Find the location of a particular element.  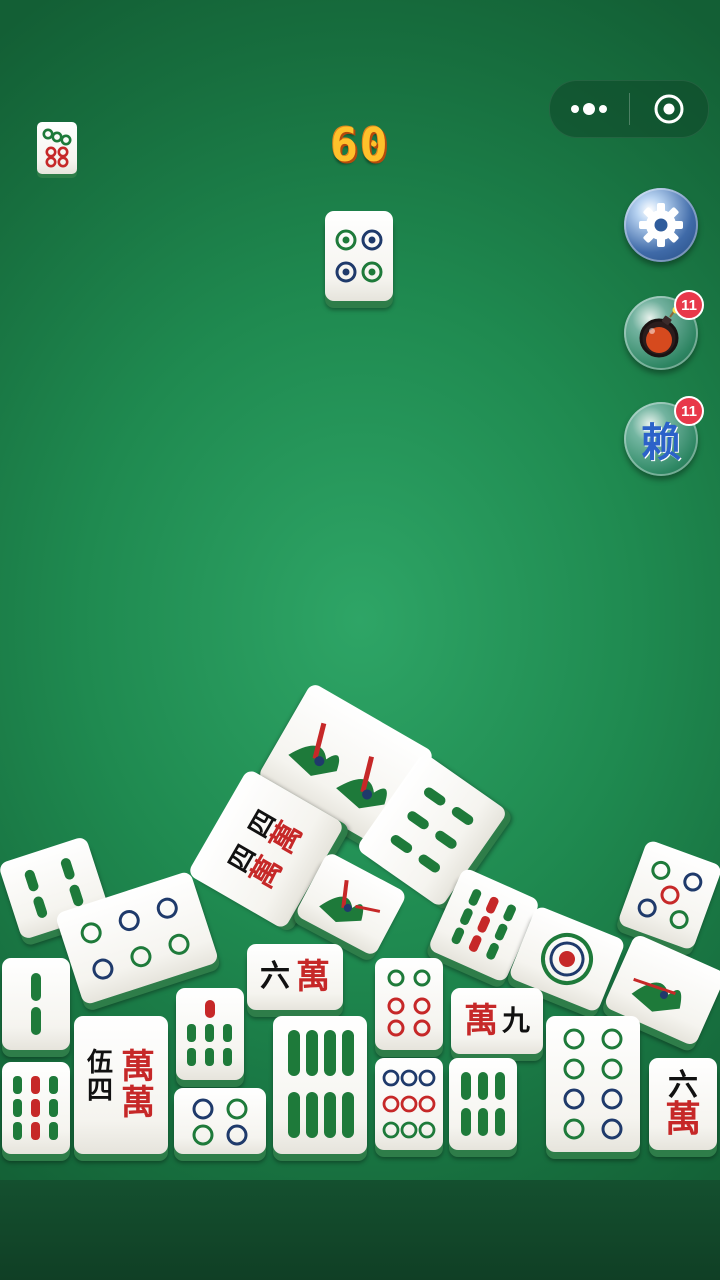

wu-char: 伍 is located at coordinates (99, 1063).